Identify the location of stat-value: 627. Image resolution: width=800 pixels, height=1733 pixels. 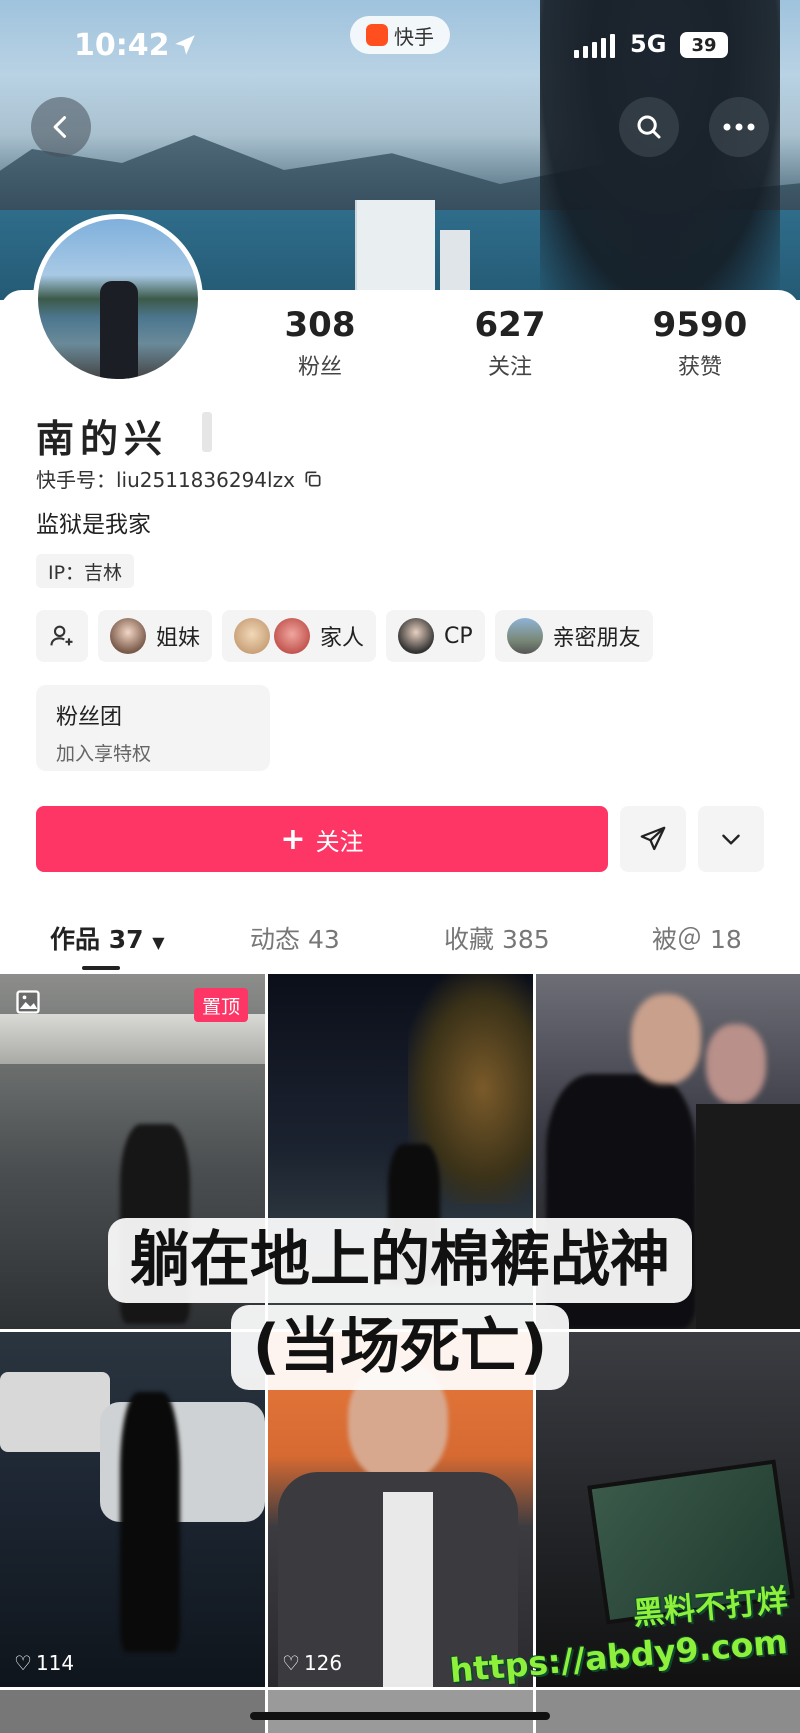
(510, 325).